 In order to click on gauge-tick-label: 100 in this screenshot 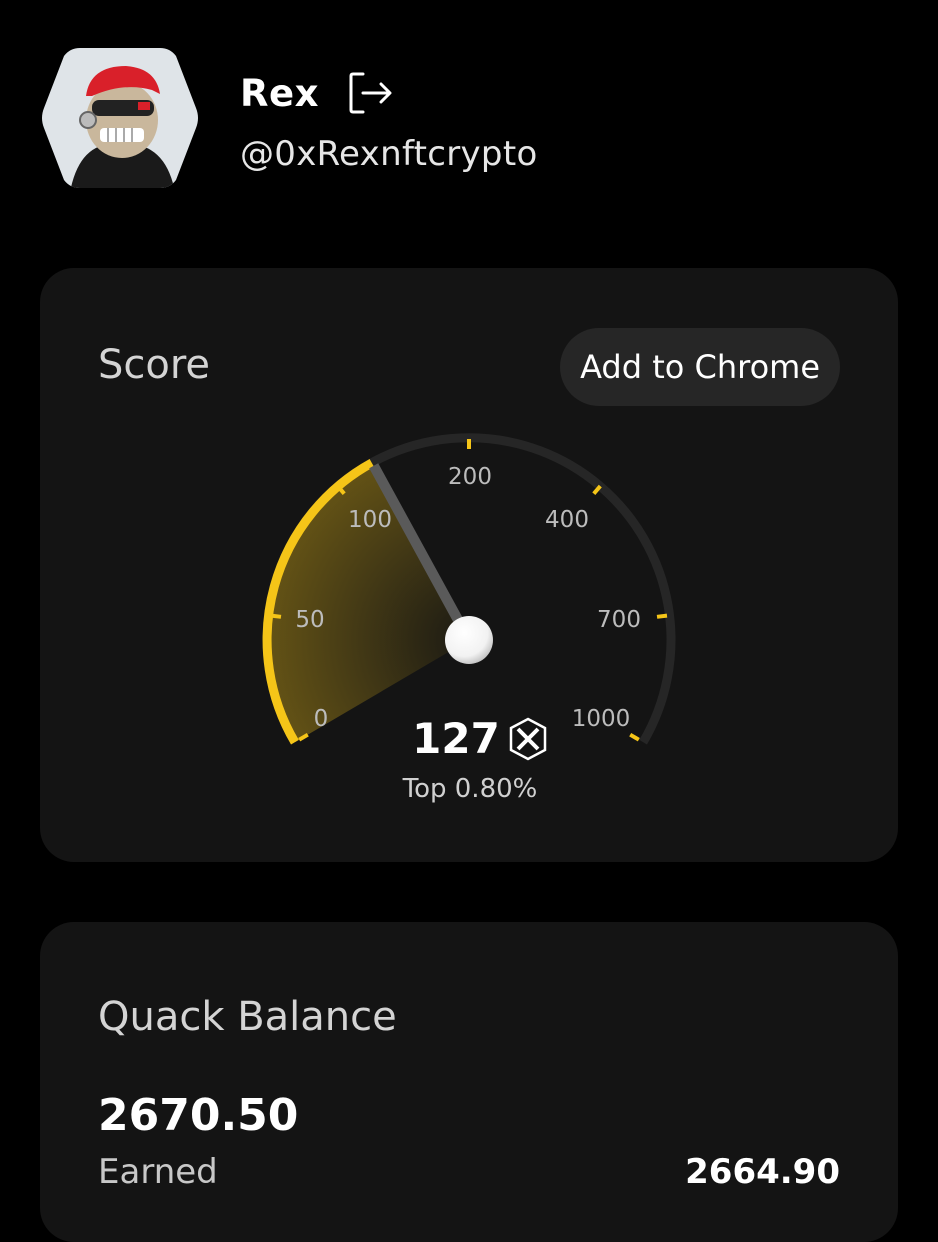, I will do `click(370, 520)`.